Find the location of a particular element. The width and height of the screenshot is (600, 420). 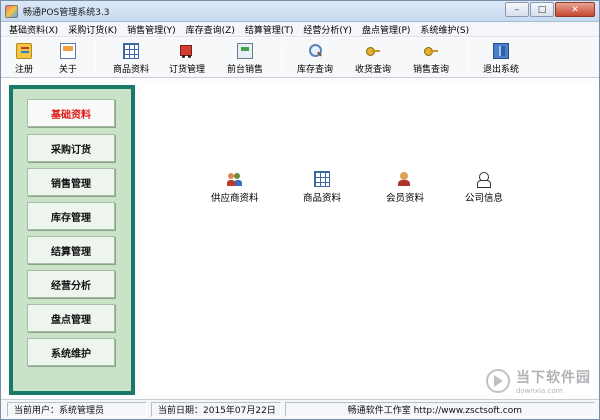

toolbar-button-label: 退出系统 is located at coordinates (501, 70).